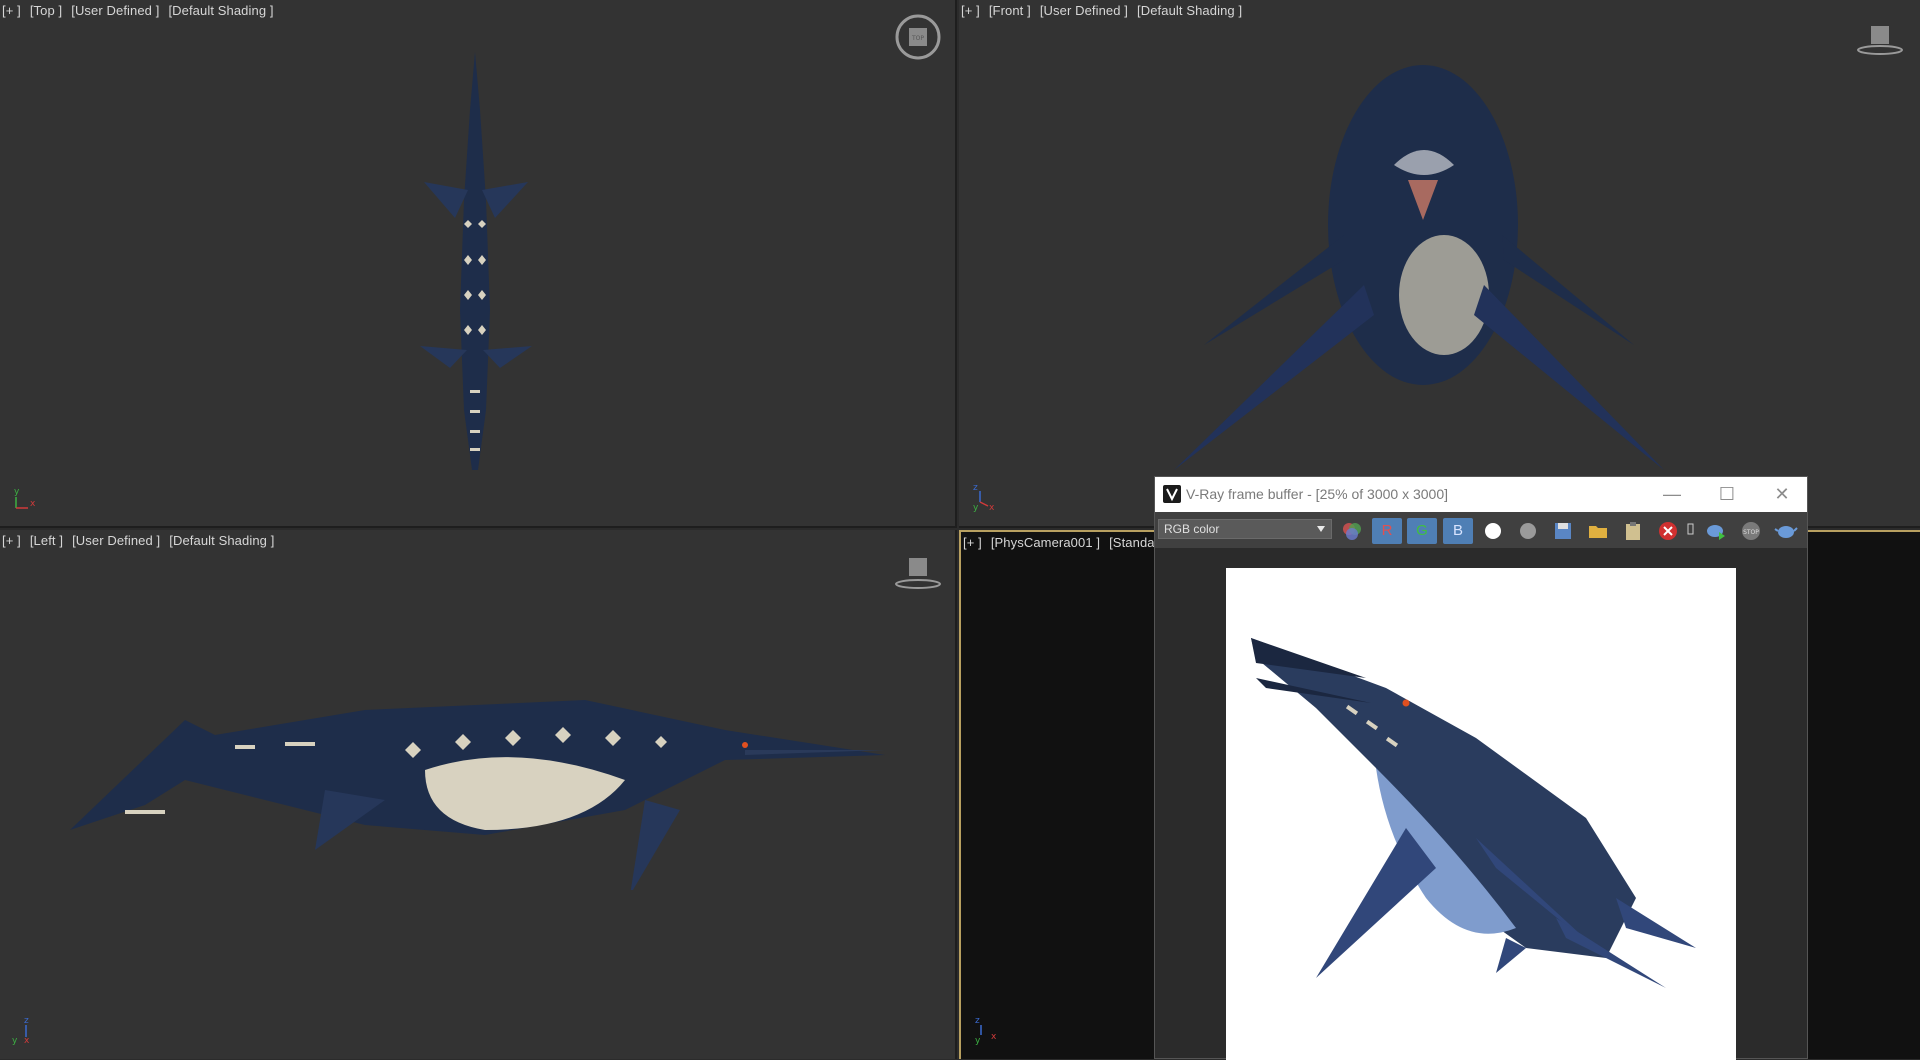  What do you see at coordinates (1782, 494) in the screenshot?
I see `close-button: ✕` at bounding box center [1782, 494].